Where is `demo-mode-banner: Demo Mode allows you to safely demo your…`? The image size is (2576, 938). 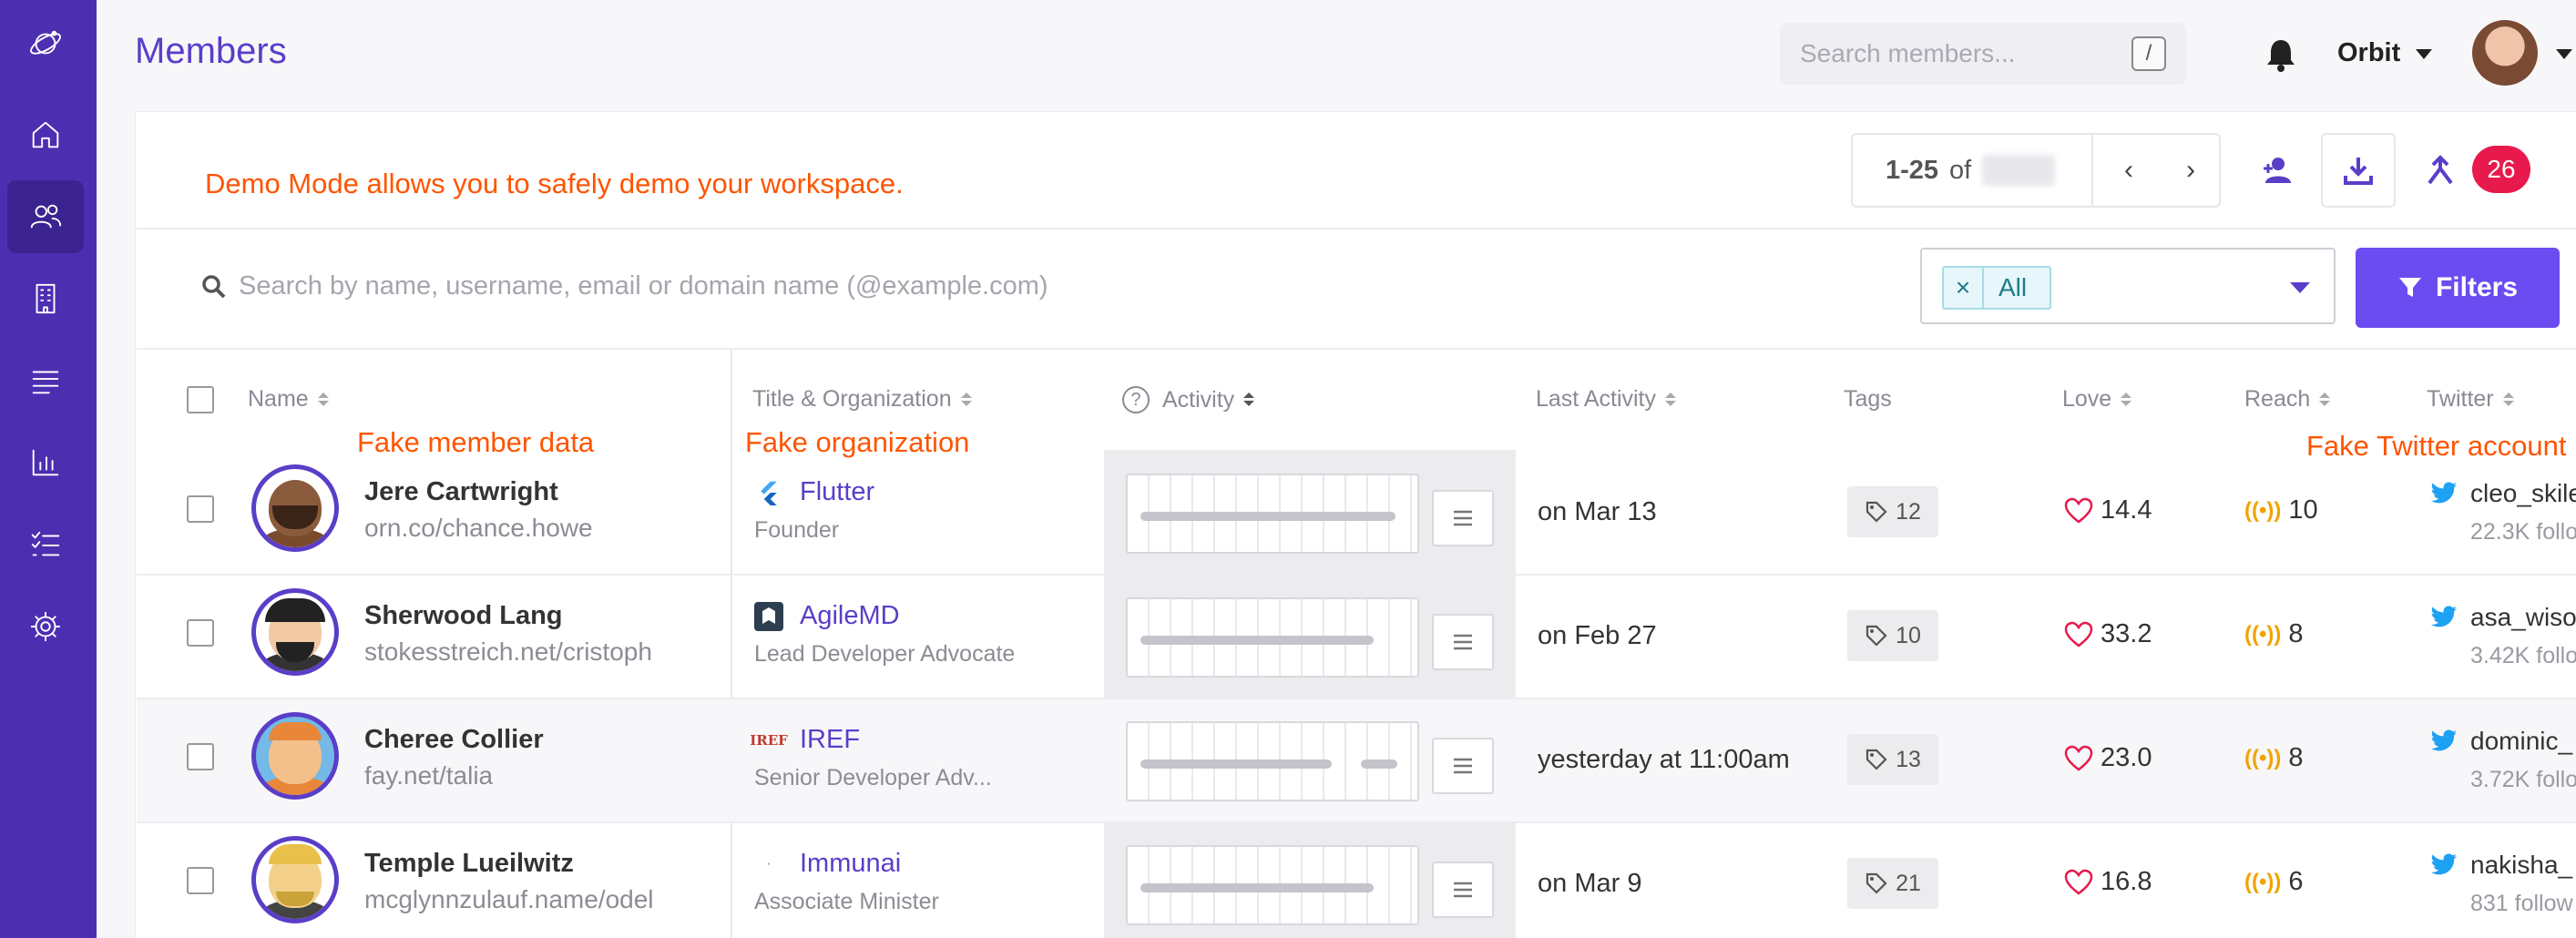
demo-mode-banner: Demo Mode allows you to safely demo your… is located at coordinates (554, 183).